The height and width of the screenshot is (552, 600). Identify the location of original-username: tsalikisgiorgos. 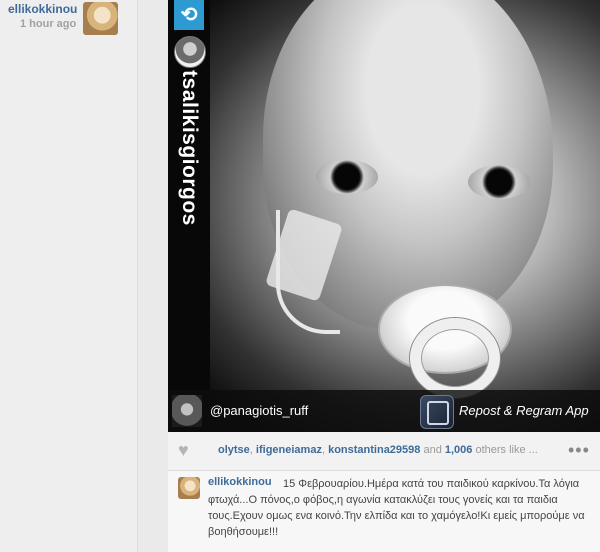
(189, 148).